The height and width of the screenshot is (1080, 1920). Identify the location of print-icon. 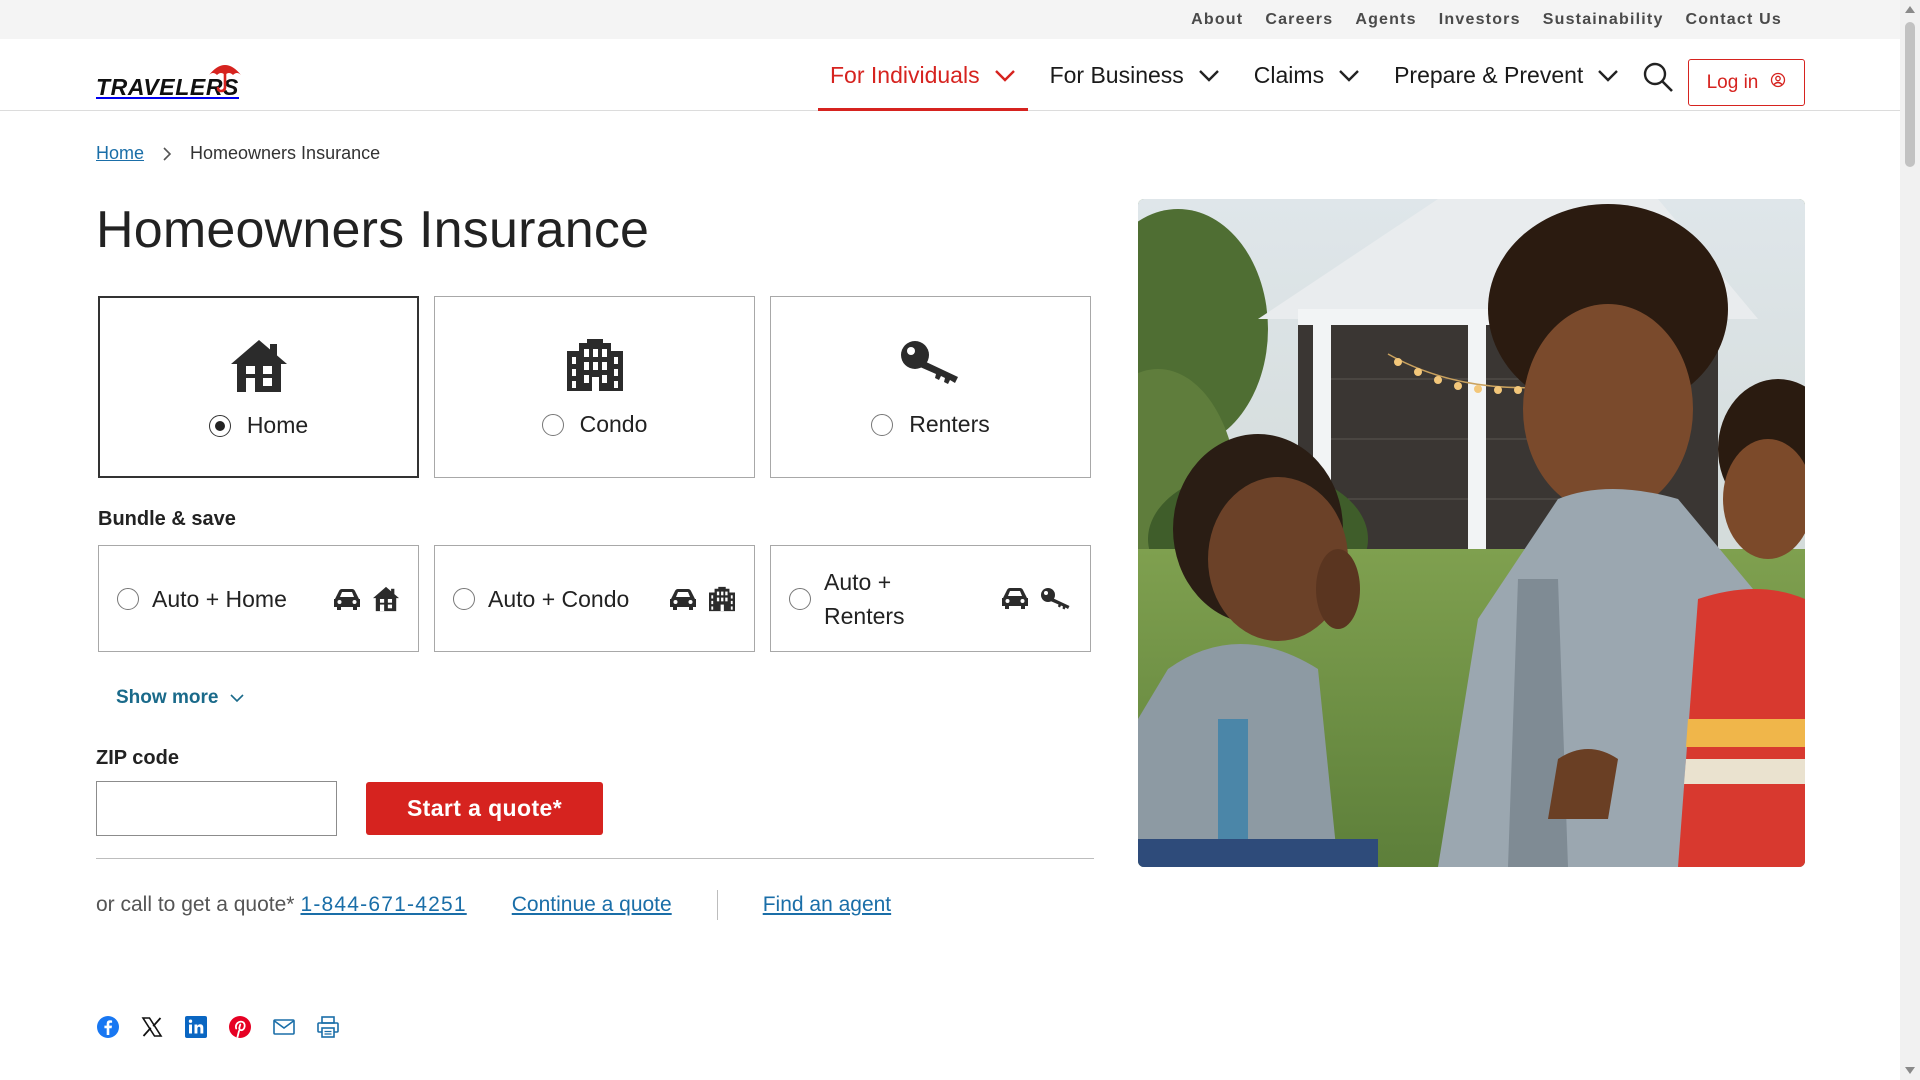
(328, 1027).